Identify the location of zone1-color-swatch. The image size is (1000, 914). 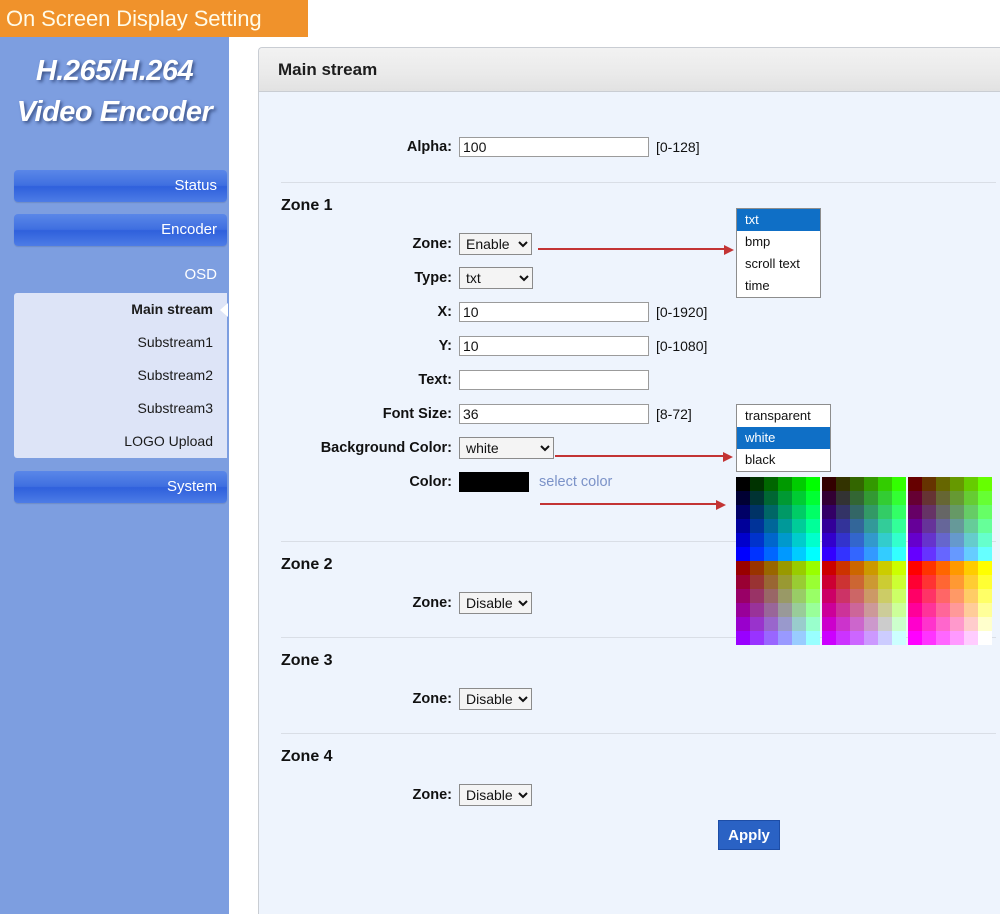
(494, 482).